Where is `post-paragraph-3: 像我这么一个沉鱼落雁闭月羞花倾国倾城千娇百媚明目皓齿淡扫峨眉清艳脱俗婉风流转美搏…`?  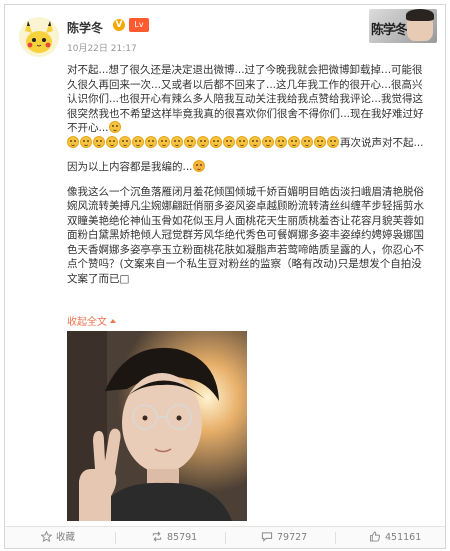 post-paragraph-3: 像我这么一个沉鱼落雁闭月羞花倾国倾城千娇百媚明目皓齿淡扫峨眉清艳脱俗婉风流转美搏… is located at coordinates (248, 236).